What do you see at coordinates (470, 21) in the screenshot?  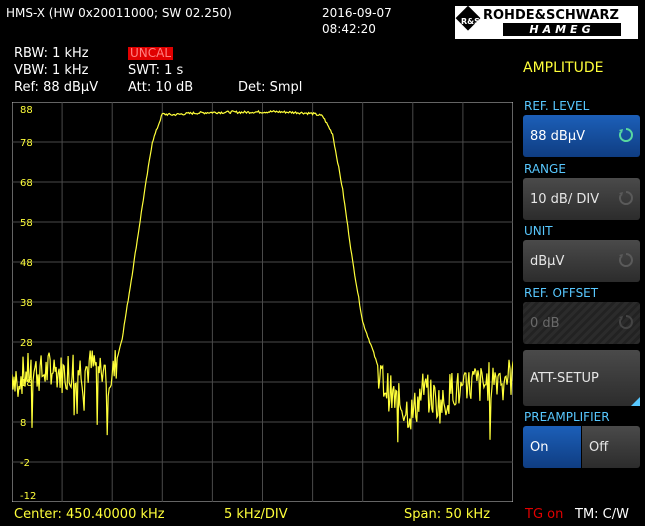 I see `svg-text: R&S` at bounding box center [470, 21].